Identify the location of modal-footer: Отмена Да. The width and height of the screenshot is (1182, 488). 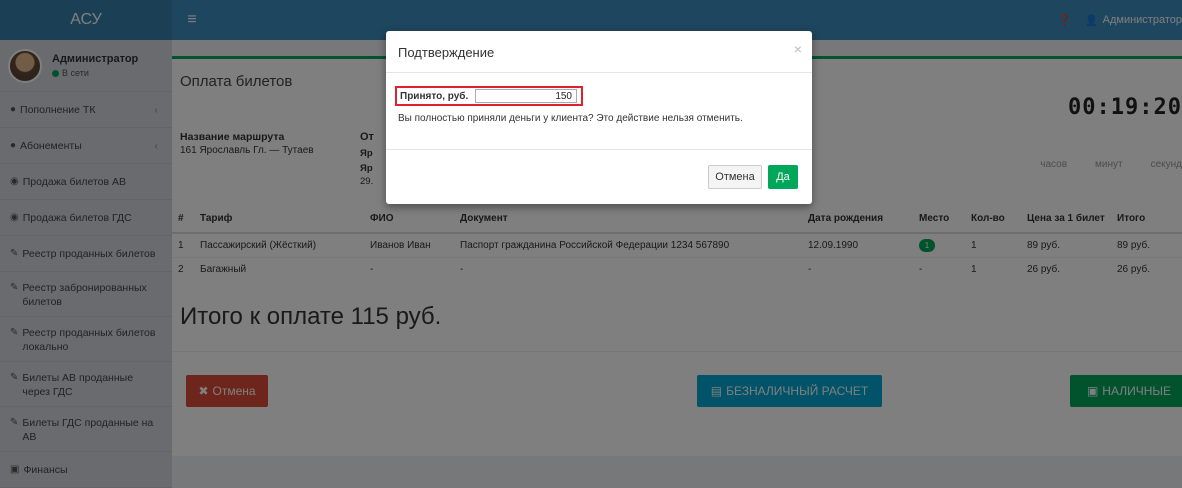
(599, 176).